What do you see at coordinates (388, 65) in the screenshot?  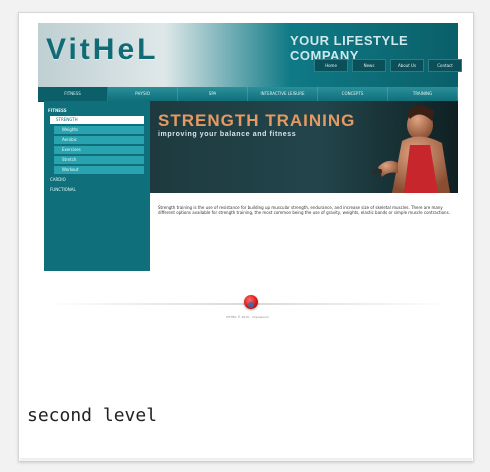 I see `top-links: Home News About Us Contact` at bounding box center [388, 65].